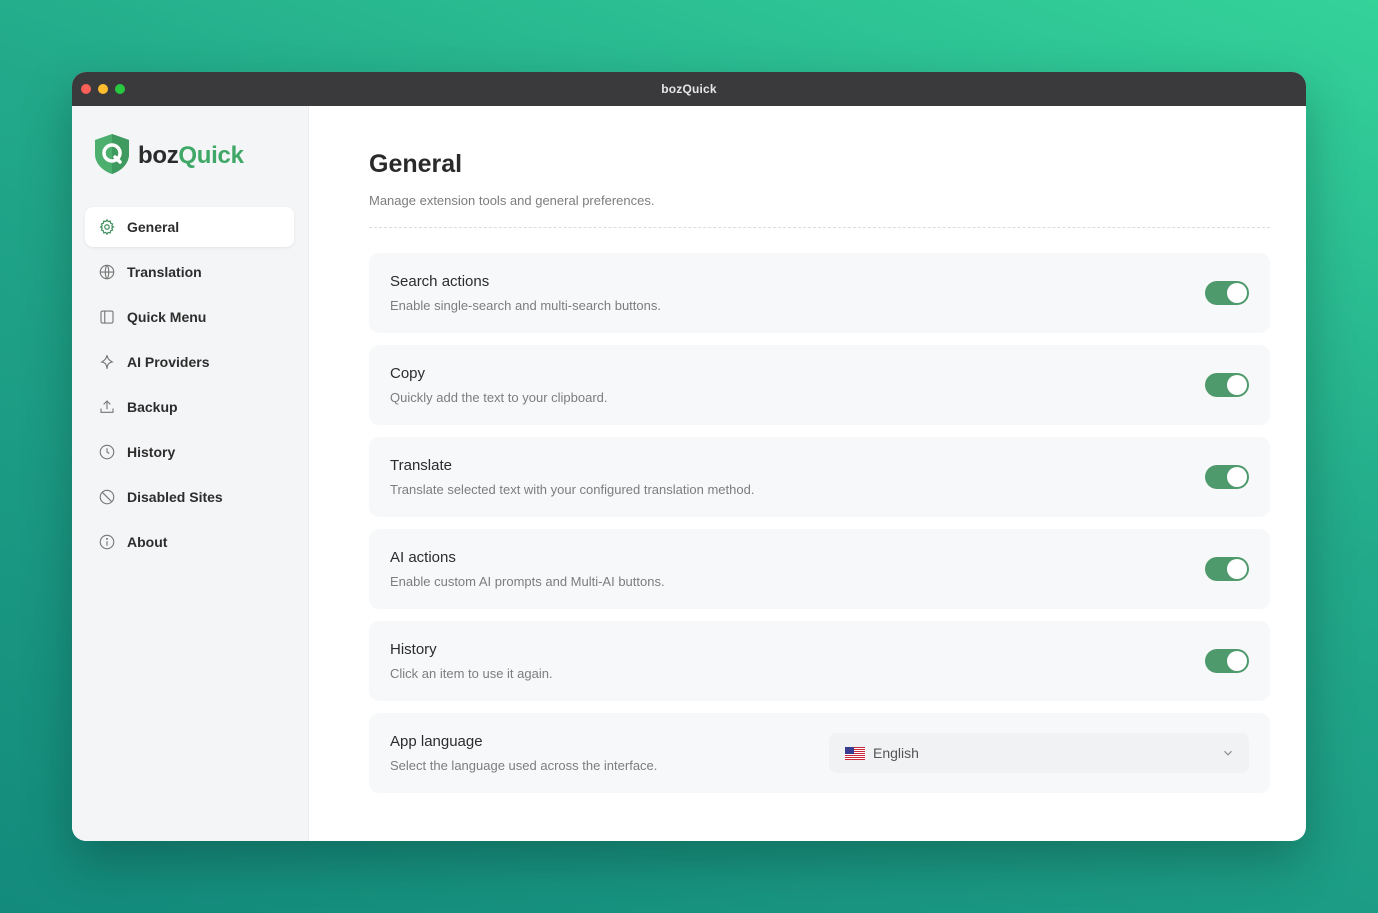 The width and height of the screenshot is (1378, 913). What do you see at coordinates (896, 753) in the screenshot?
I see `language-select-value: English` at bounding box center [896, 753].